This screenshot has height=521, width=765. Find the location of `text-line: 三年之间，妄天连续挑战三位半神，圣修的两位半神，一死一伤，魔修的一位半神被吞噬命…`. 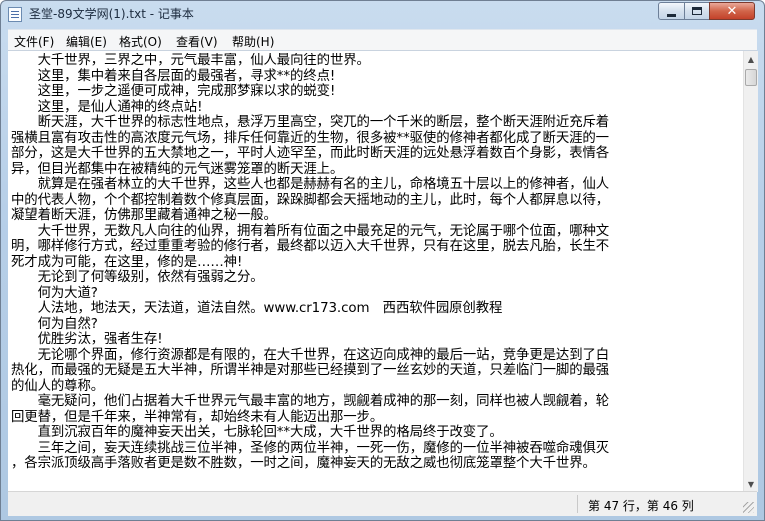

text-line: 三年之间，妄天连续挑战三位半神，圣修的两位半神，一死一伤，魔修的一位半神被吞噬命… is located at coordinates (376, 449).